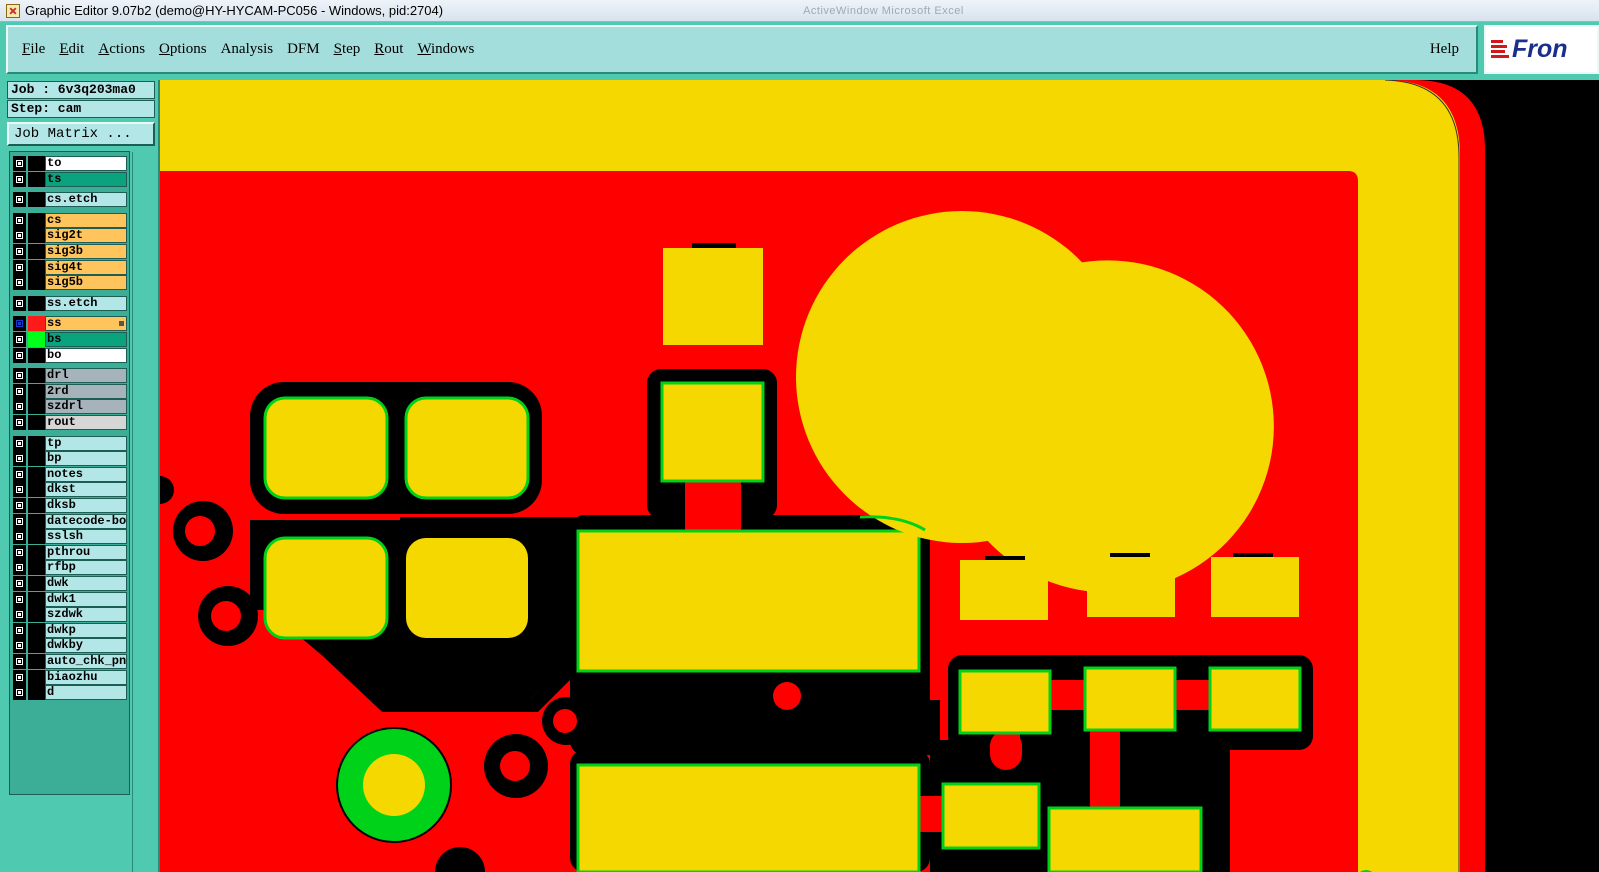 The image size is (1599, 872). I want to click on layer-row-cs-etch: cs.etch, so click(70, 200).